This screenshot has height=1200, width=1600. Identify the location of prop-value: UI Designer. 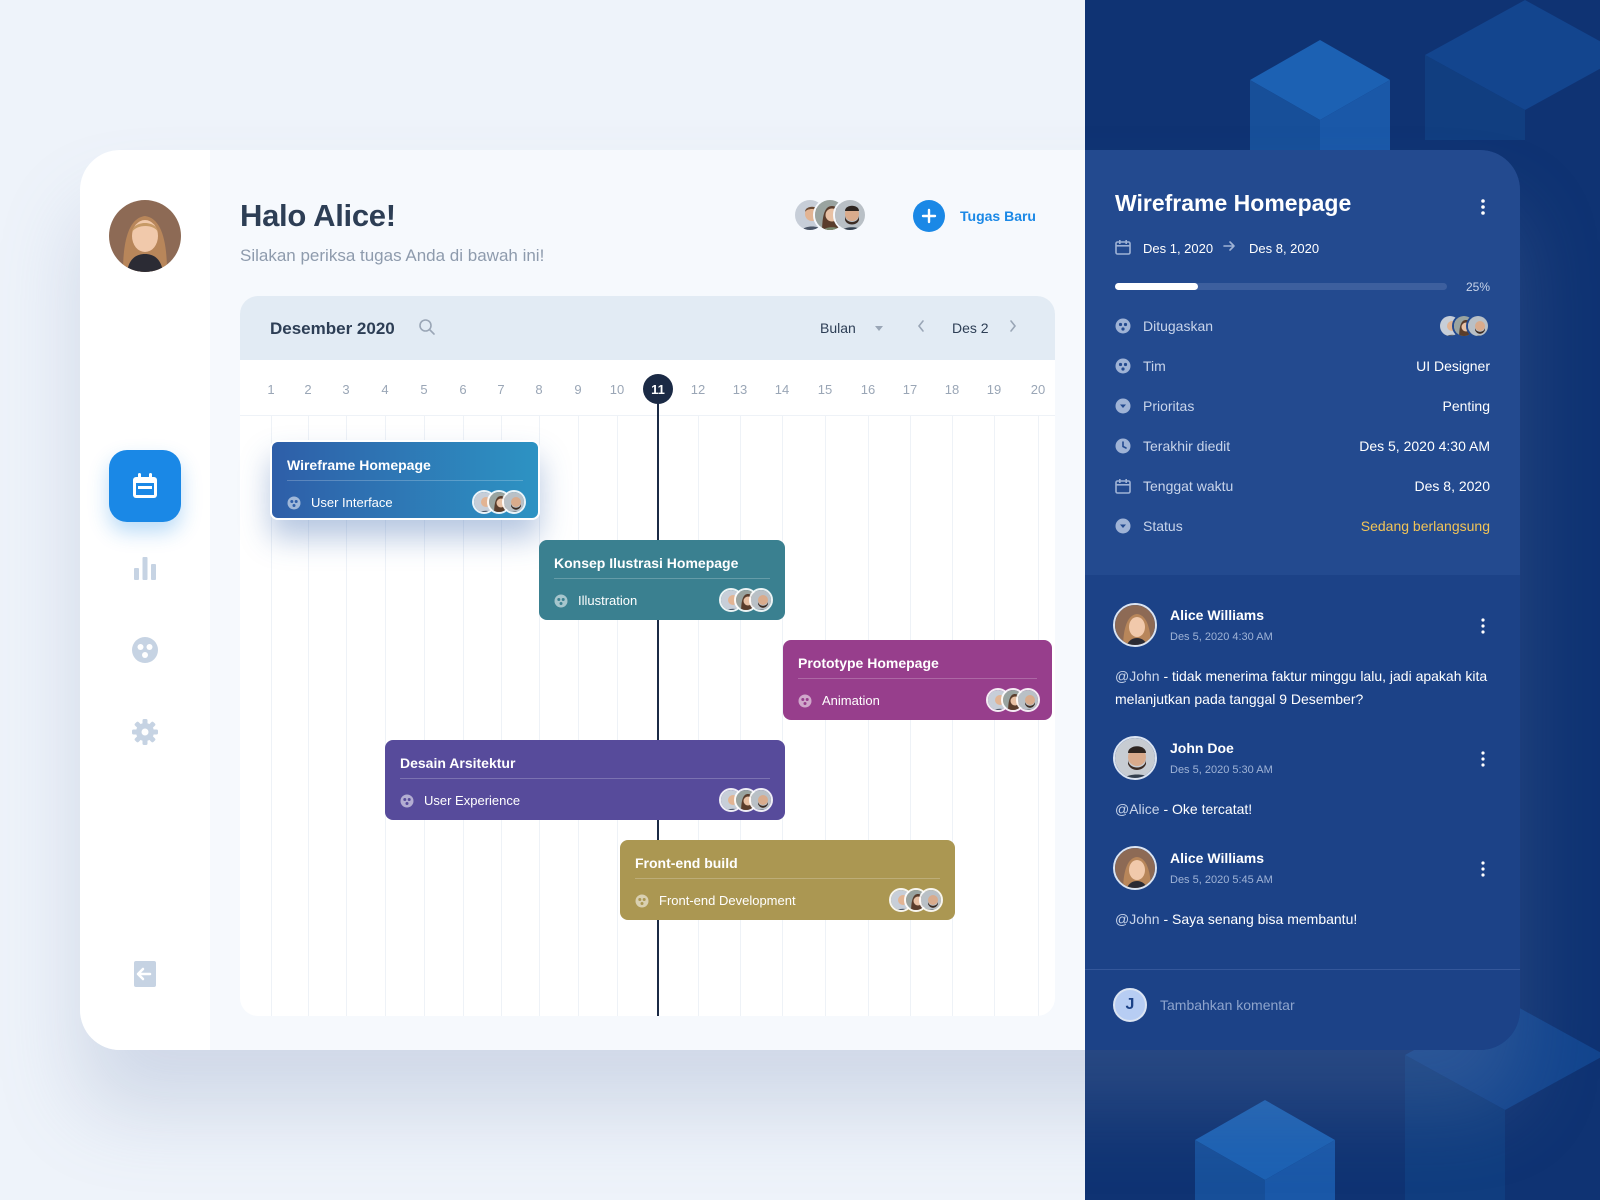
(1453, 366).